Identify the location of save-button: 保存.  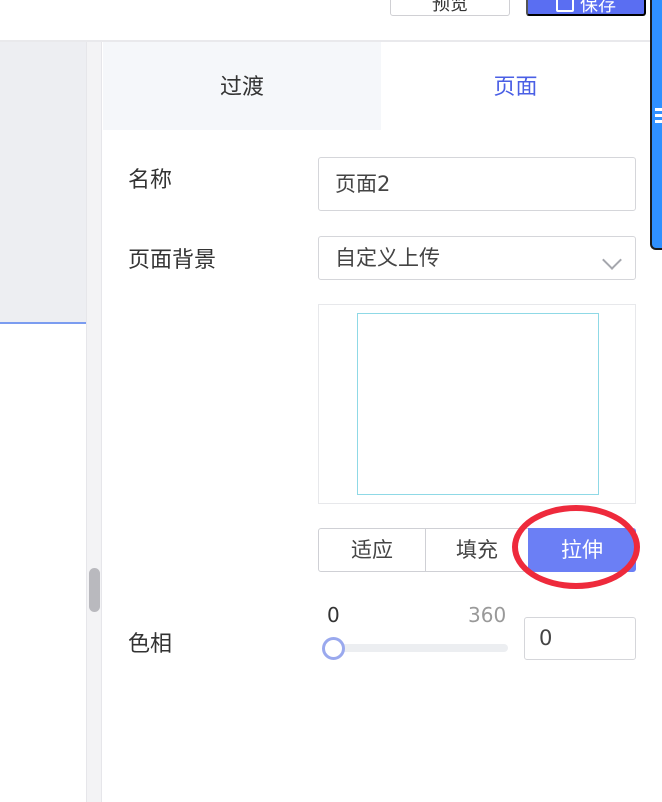
(586, 8).